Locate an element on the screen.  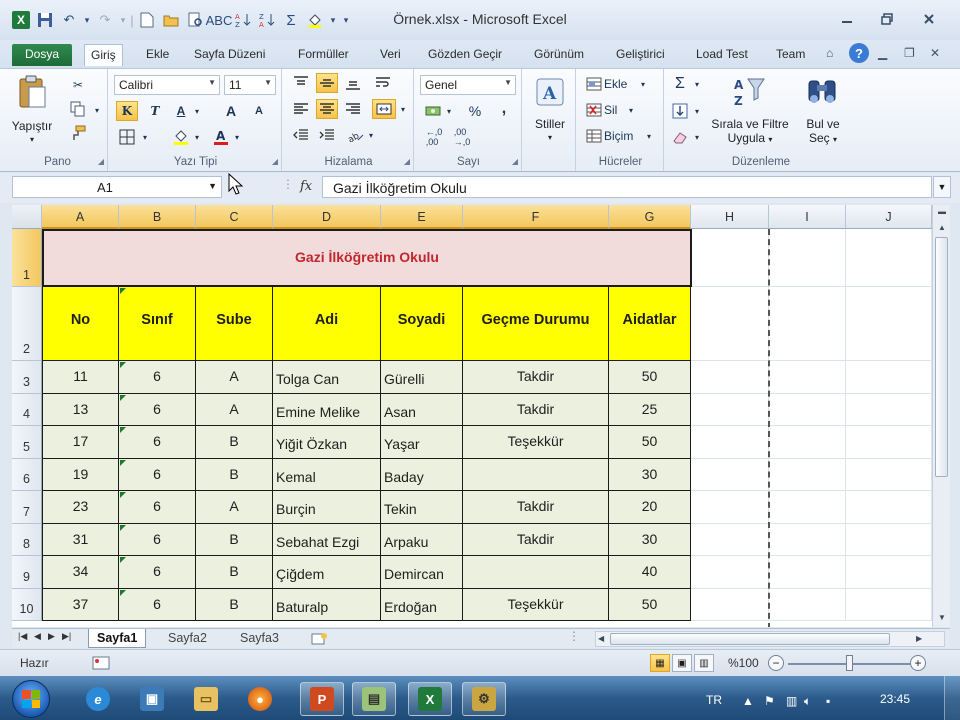
cell-no: 11 is located at coordinates (80, 377).